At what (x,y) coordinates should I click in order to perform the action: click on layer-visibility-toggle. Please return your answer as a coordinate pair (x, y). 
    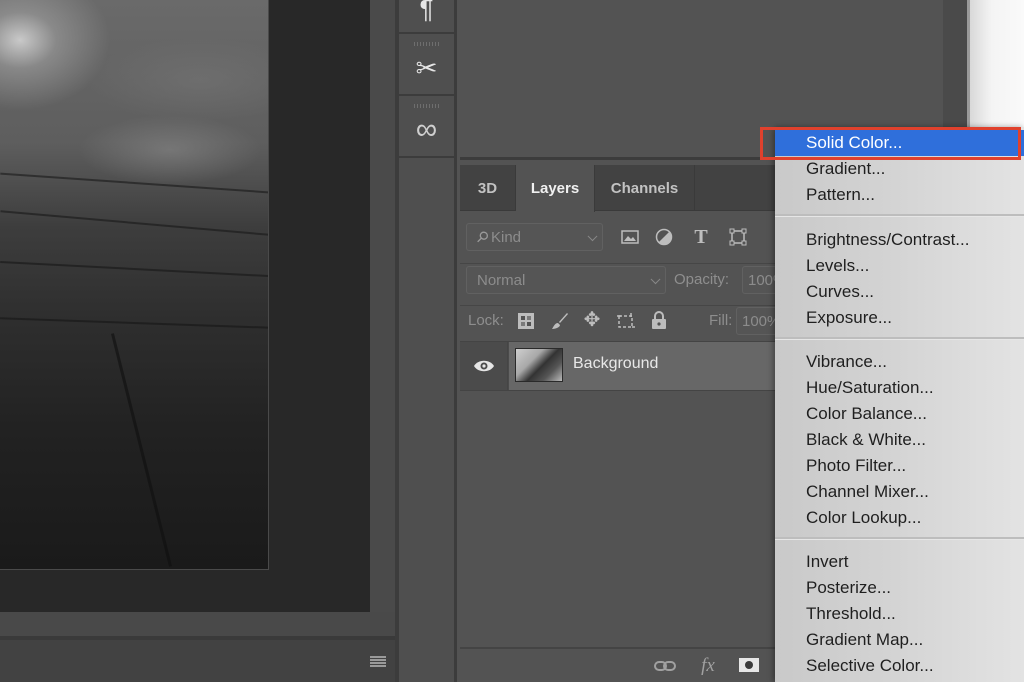
    Looking at the image, I should click on (484, 366).